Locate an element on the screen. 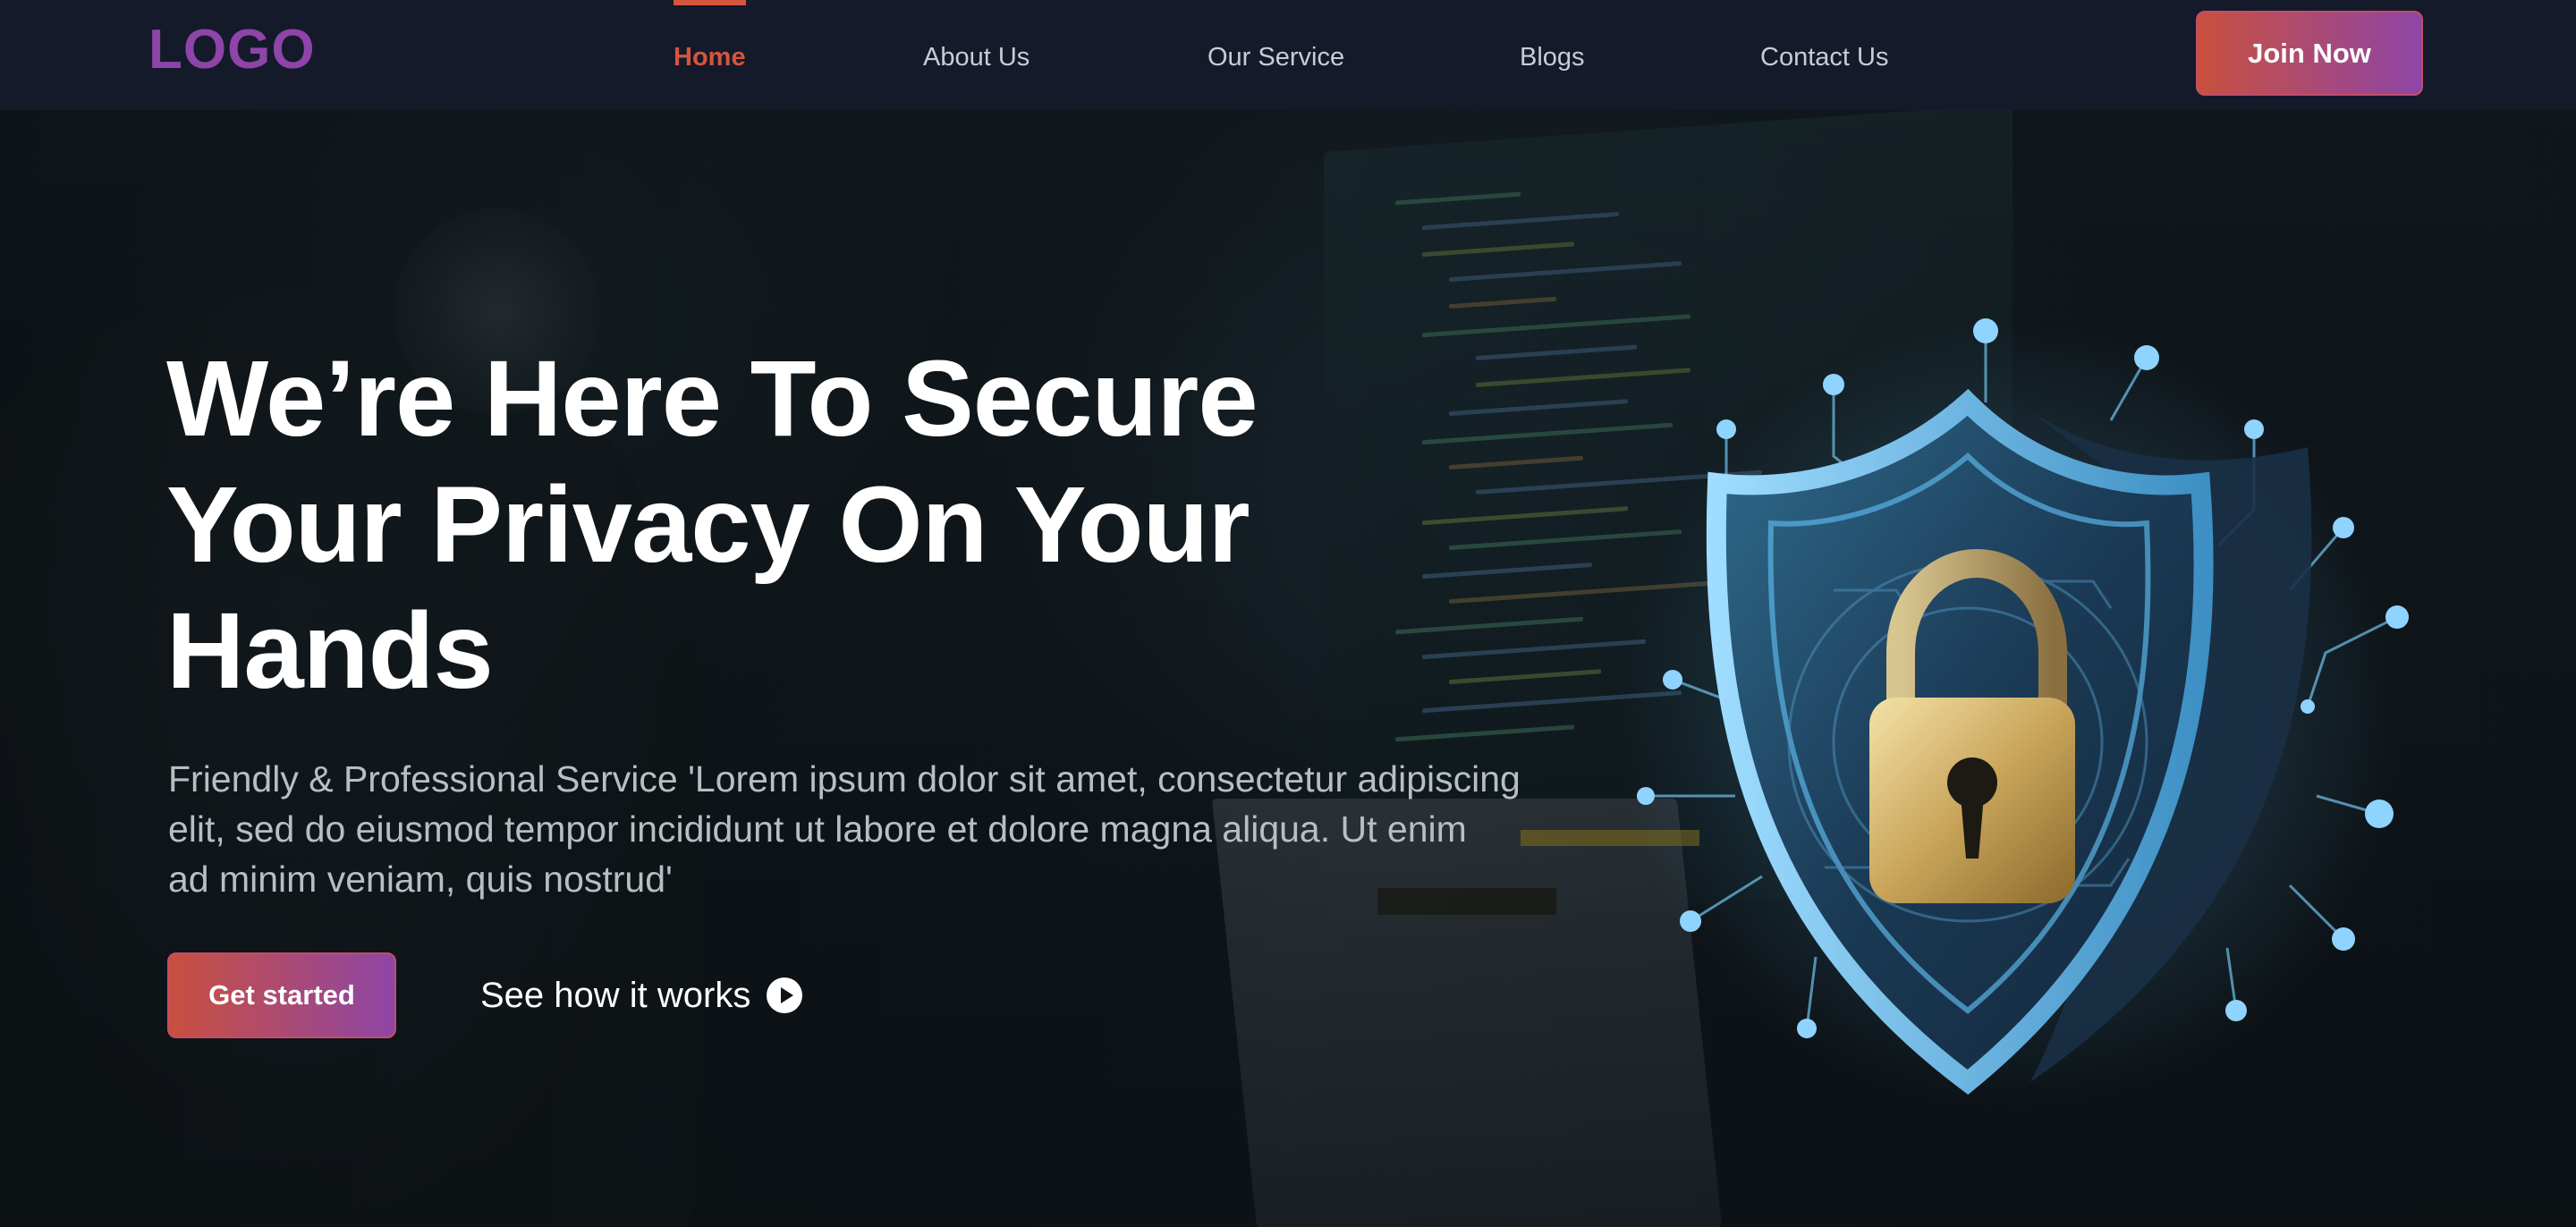 The image size is (2576, 1227). see-how-it-works-link: See how it works is located at coordinates (641, 995).